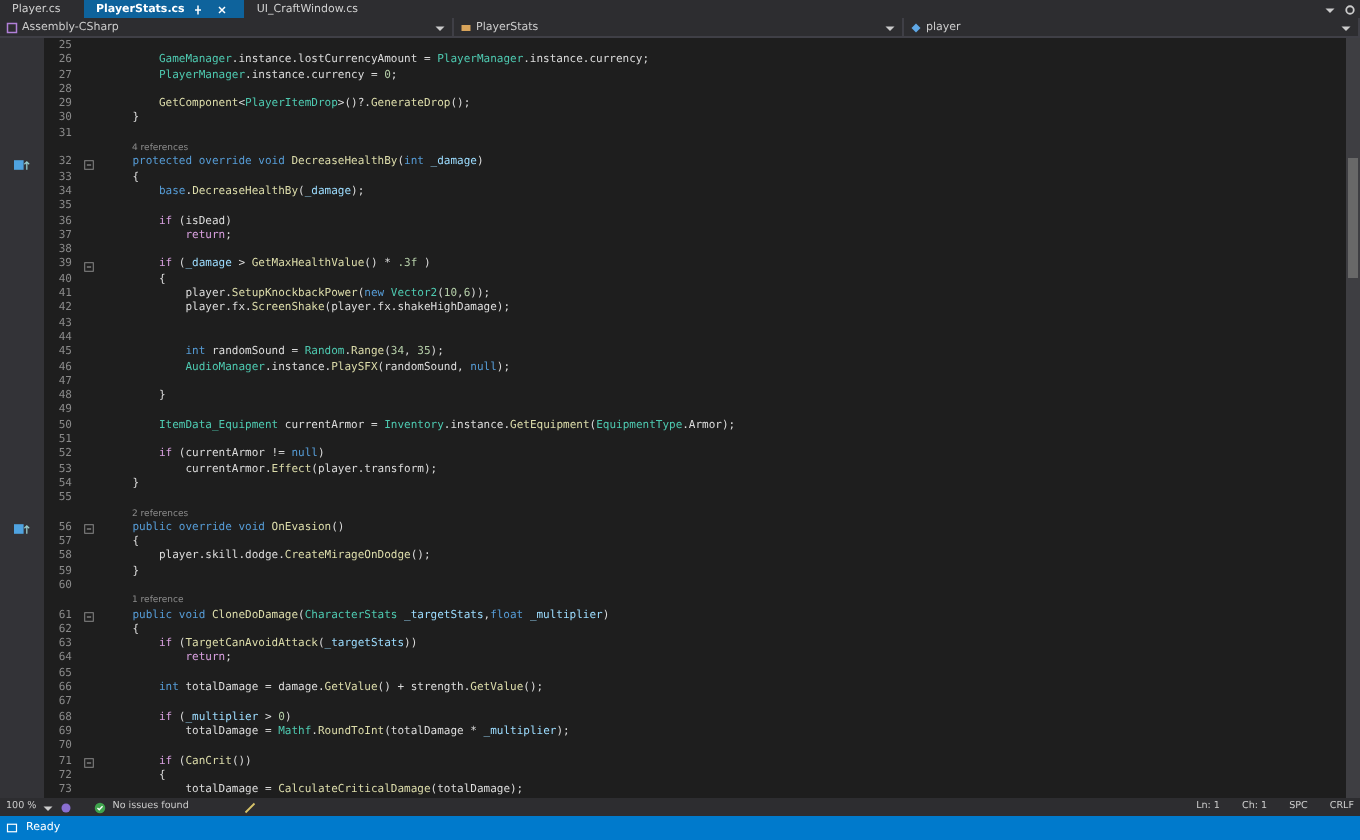 The height and width of the screenshot is (840, 1360). I want to click on copilot-icon, so click(66, 807).